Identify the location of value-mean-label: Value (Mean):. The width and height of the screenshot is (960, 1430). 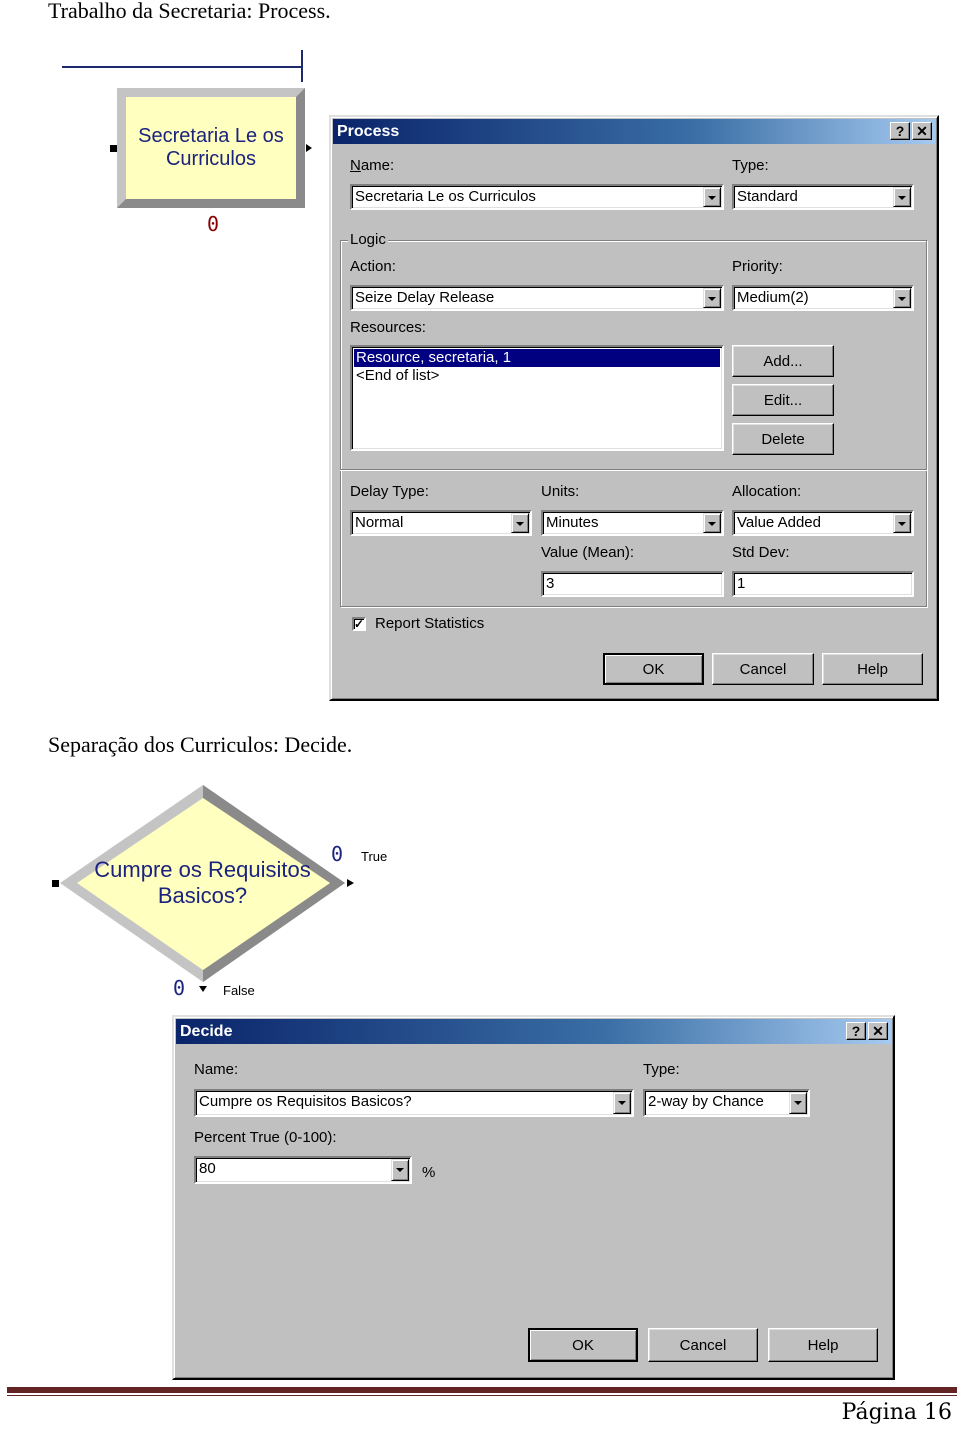
(588, 552).